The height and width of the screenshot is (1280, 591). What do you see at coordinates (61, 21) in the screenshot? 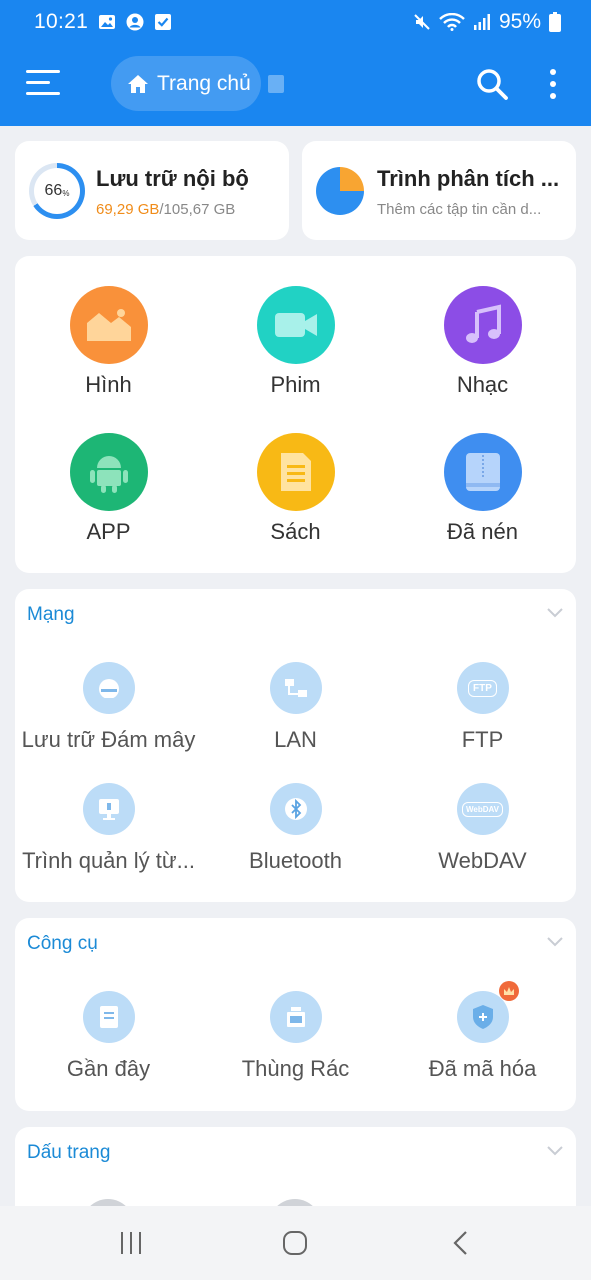
I see `status-time: 10:21` at bounding box center [61, 21].